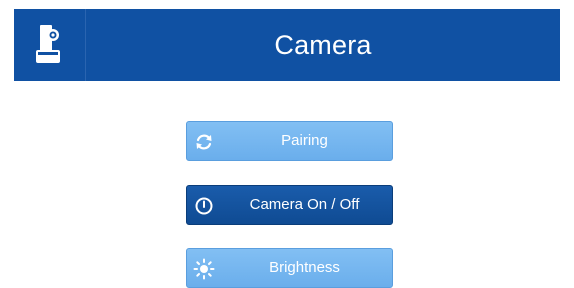  I want to click on camera-on-off-button: Camera On / Off, so click(289, 205).